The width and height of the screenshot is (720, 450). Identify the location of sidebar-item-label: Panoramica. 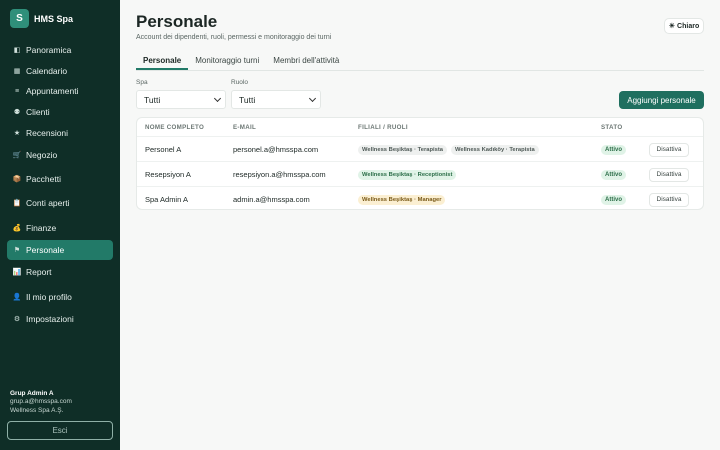
(49, 50).